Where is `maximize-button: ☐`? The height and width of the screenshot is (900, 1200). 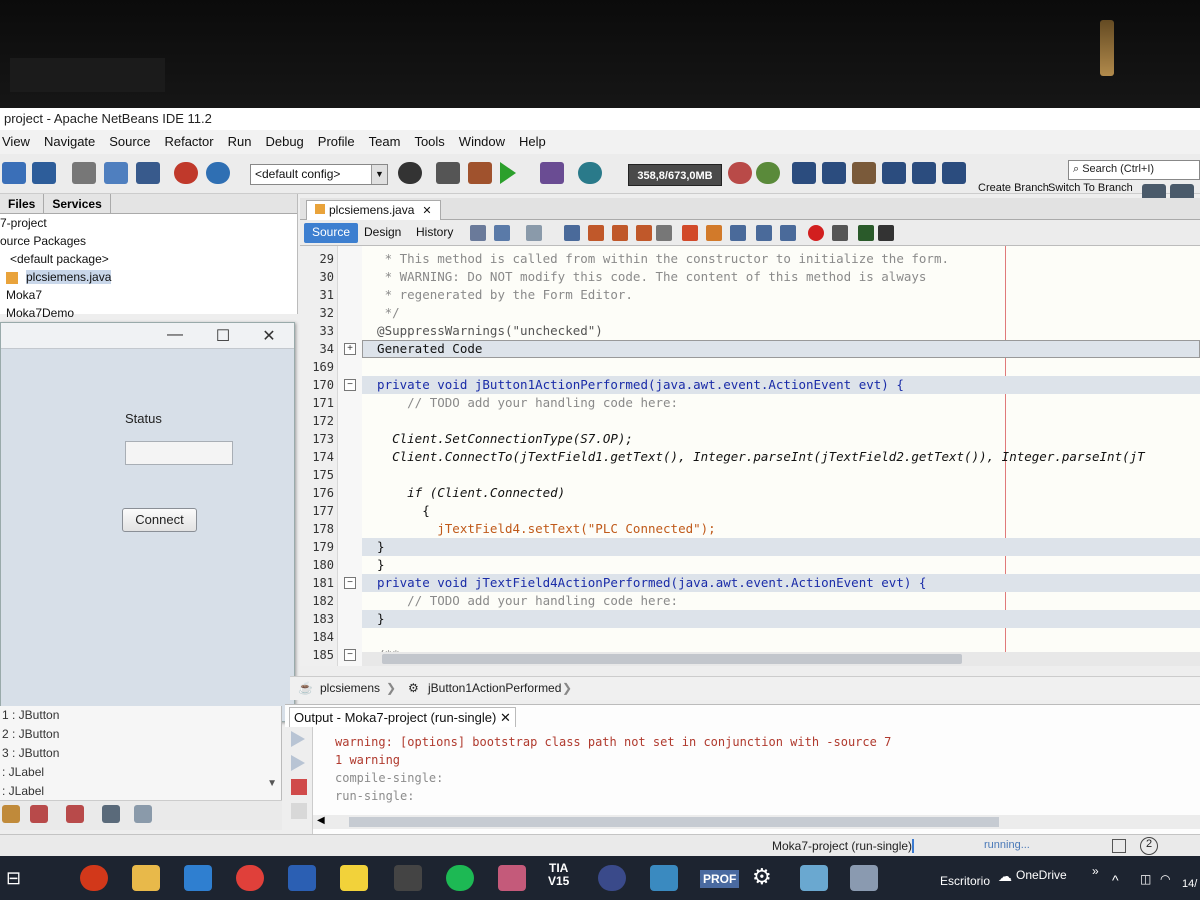 maximize-button: ☐ is located at coordinates (223, 336).